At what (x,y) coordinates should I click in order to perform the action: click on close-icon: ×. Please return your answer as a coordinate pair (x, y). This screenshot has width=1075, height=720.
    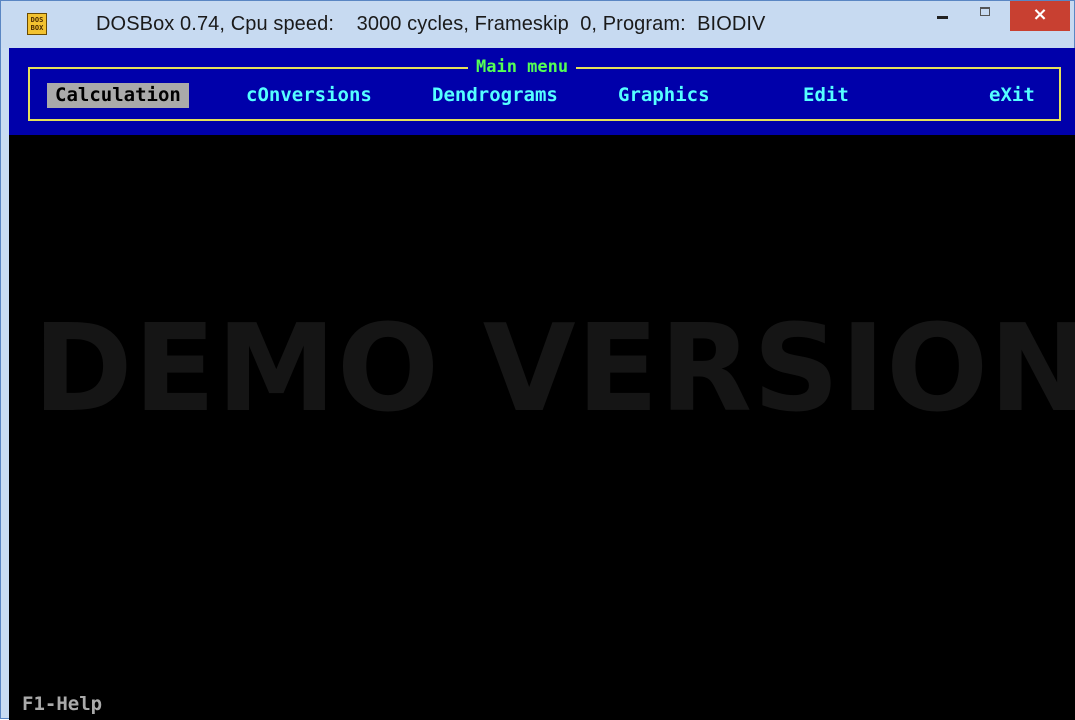
    Looking at the image, I should click on (1040, 14).